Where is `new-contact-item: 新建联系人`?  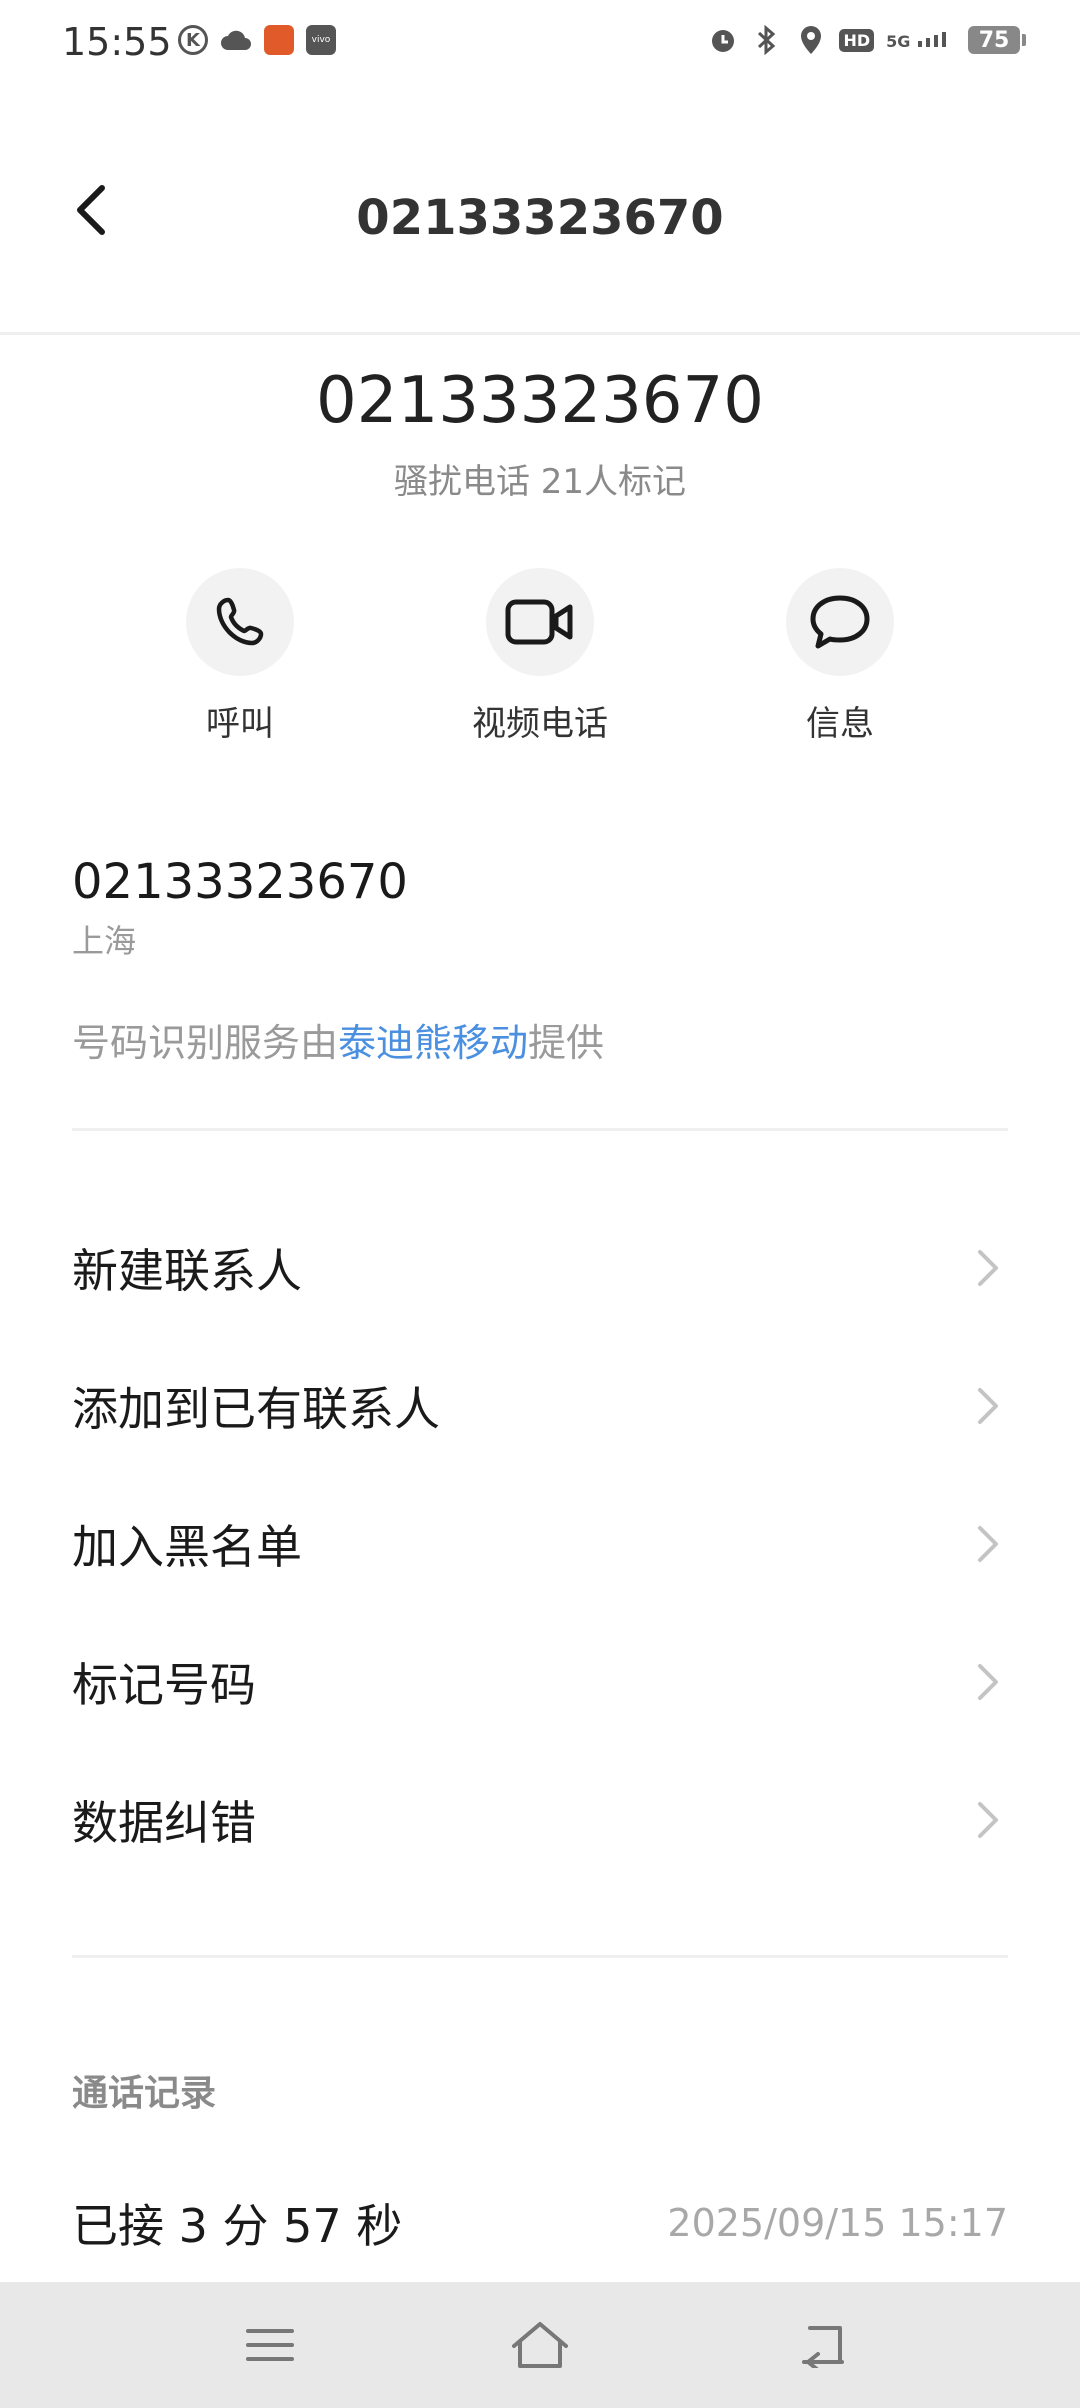
new-contact-item: 新建联系人 is located at coordinates (540, 1268).